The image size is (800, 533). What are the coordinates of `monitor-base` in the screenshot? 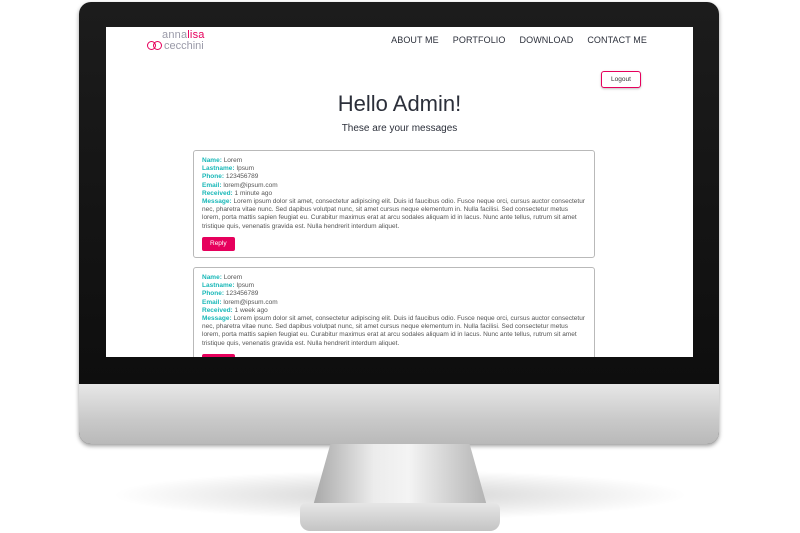 It's located at (400, 517).